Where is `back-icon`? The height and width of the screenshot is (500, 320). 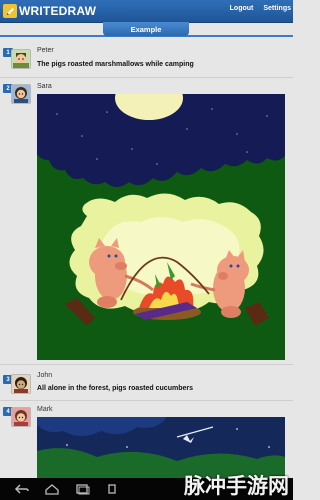 back-icon is located at coordinates (22, 489).